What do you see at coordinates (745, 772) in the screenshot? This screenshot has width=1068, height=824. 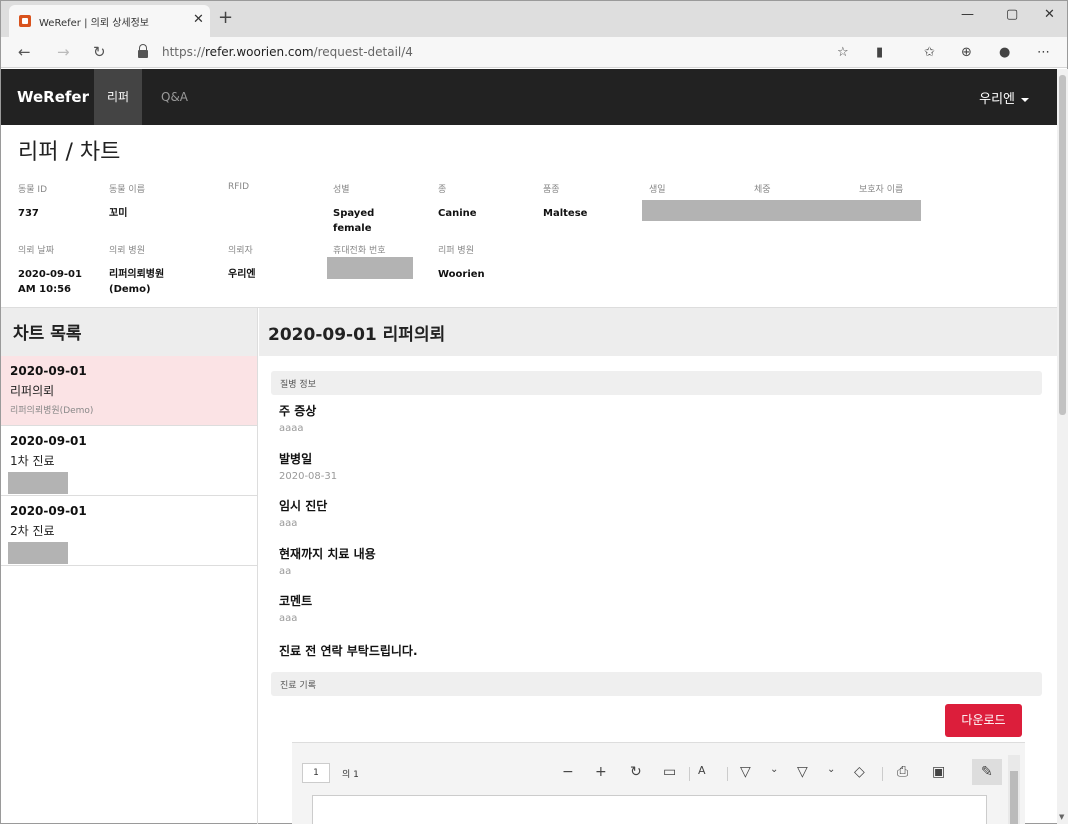 I see `draw-icon: ▽` at bounding box center [745, 772].